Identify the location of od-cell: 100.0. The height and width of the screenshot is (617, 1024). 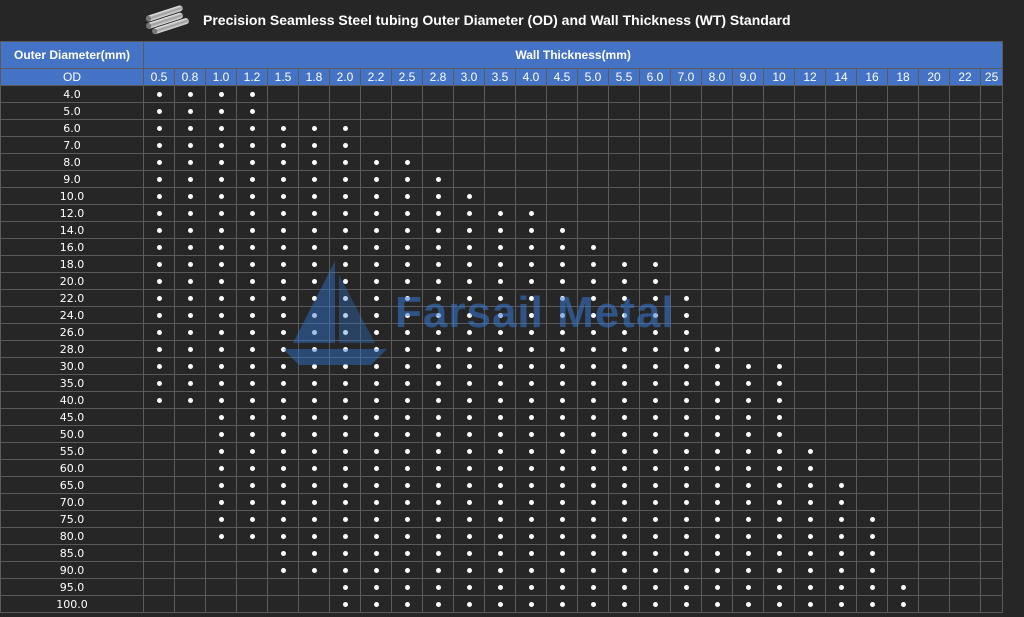
(72, 604).